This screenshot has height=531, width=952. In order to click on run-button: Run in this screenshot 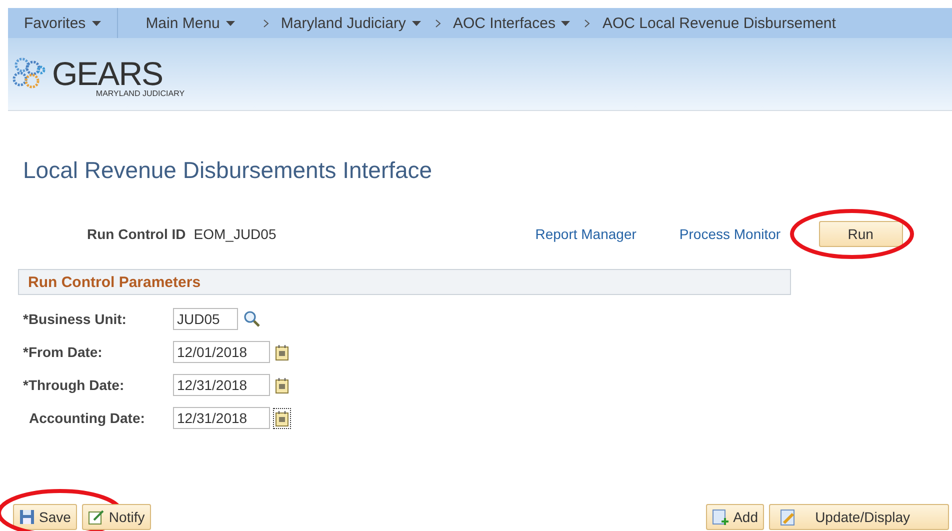, I will do `click(860, 234)`.